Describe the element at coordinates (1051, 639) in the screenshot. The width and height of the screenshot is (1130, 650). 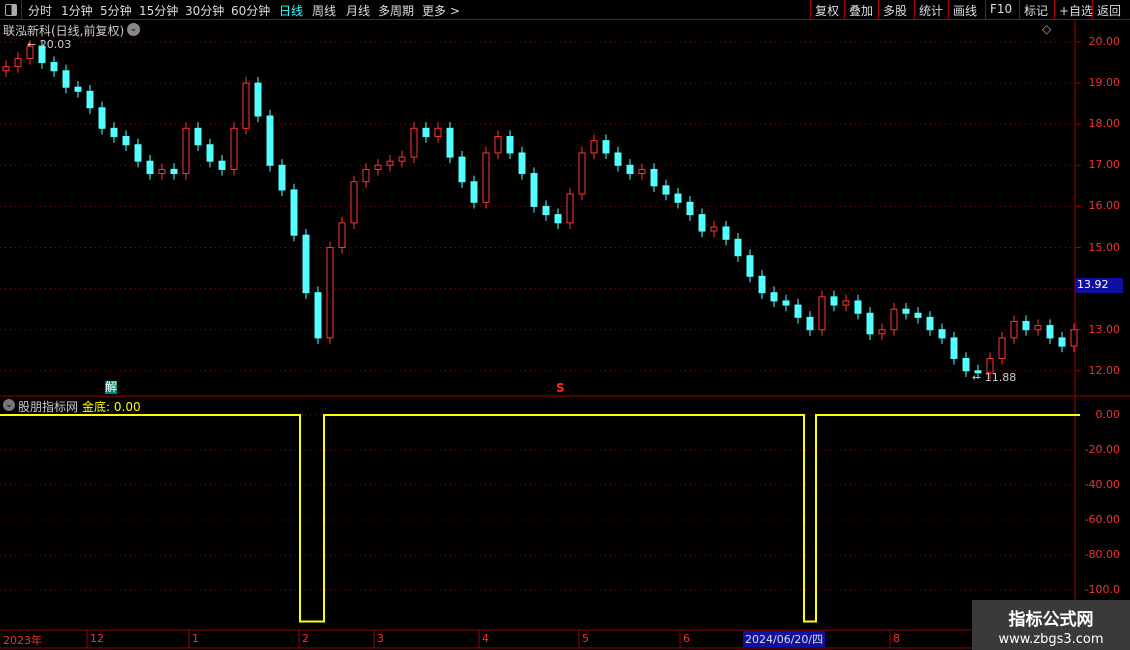
I see `watermark-url: www.zbgs3.com` at that location.